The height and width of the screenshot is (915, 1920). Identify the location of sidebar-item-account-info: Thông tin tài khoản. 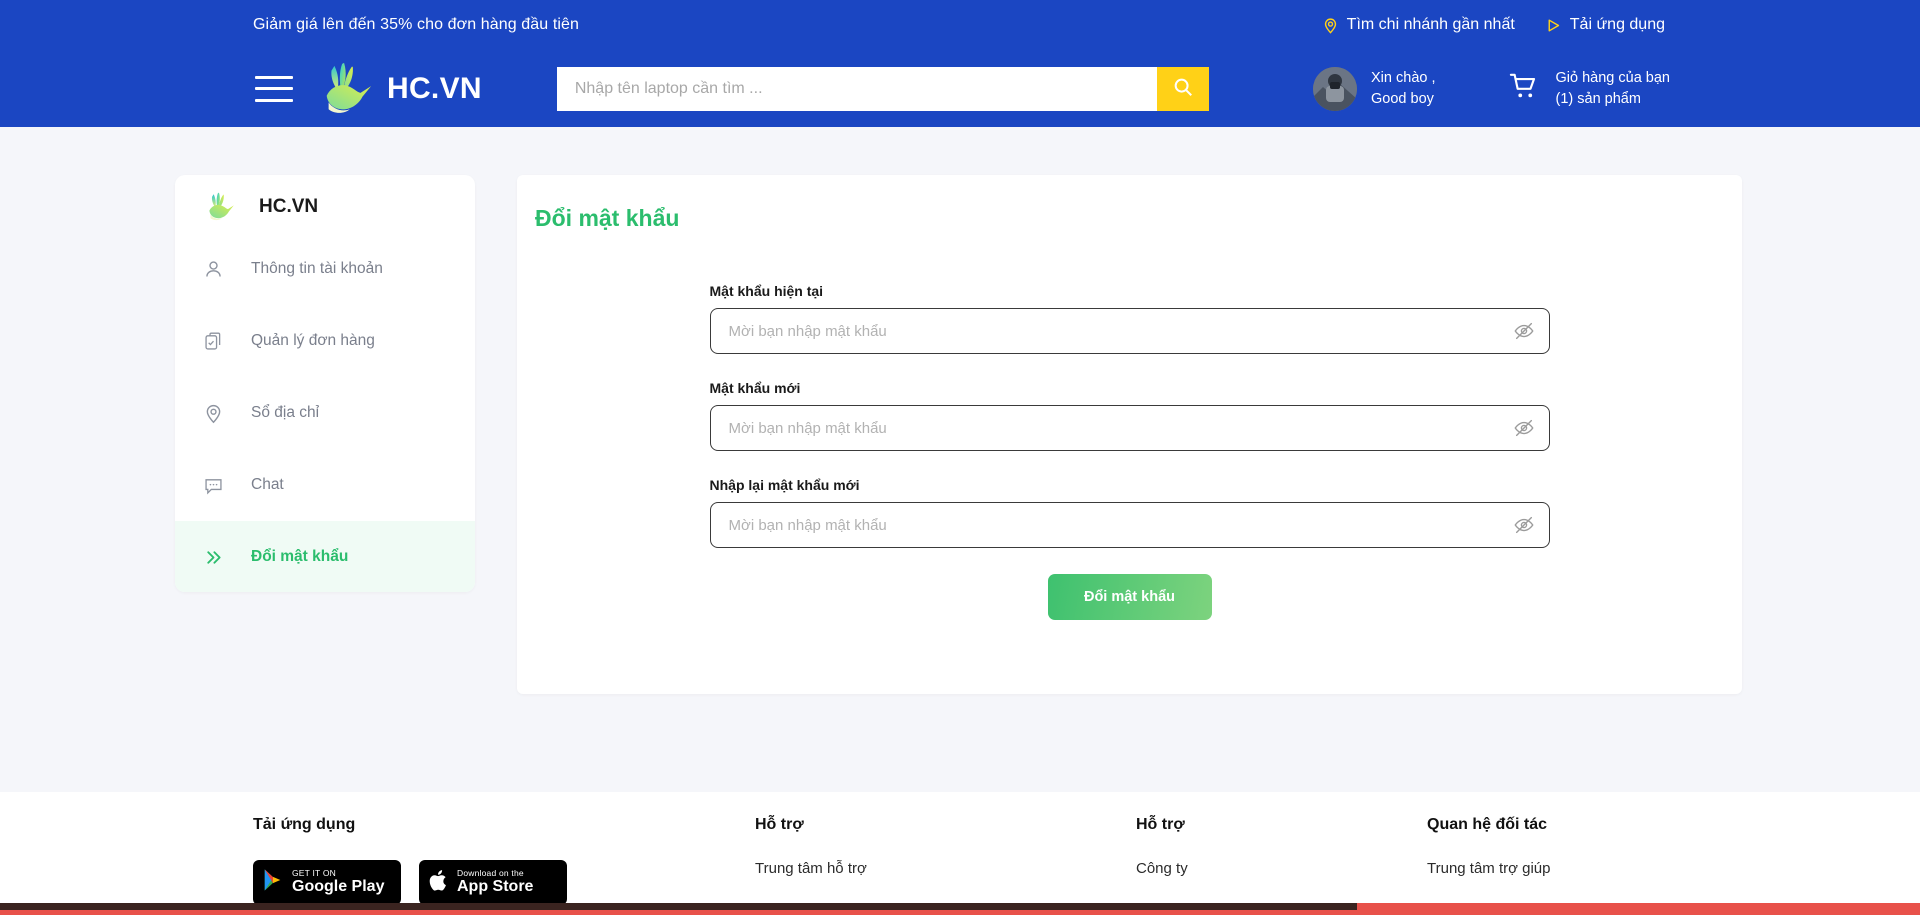
(325, 269).